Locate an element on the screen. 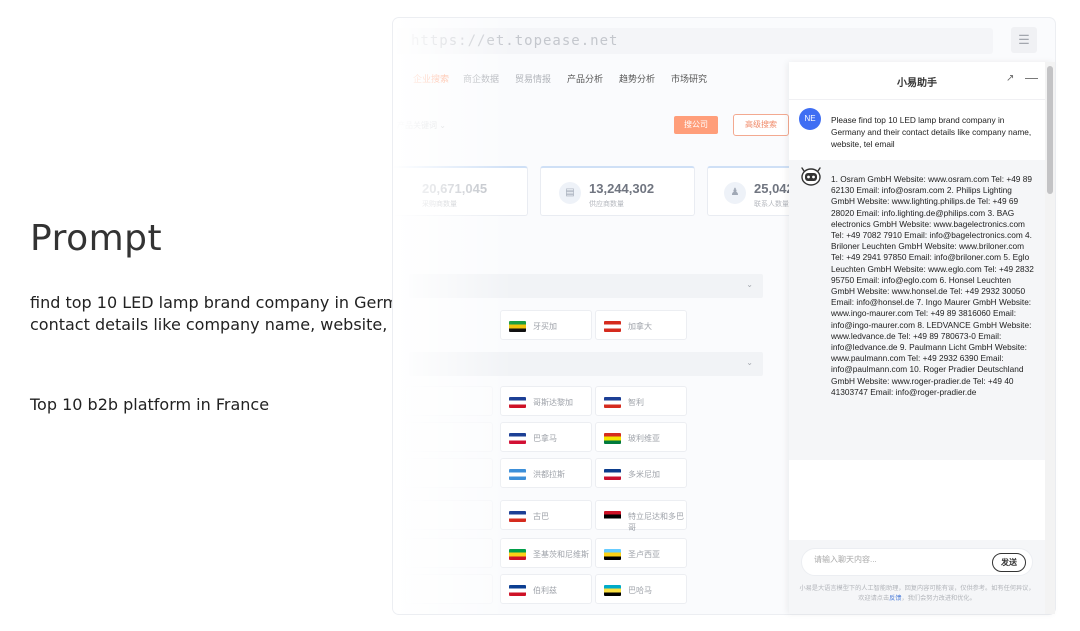 The image size is (1080, 631). chat-header: 小易助手 ↗ — is located at coordinates (922, 81).